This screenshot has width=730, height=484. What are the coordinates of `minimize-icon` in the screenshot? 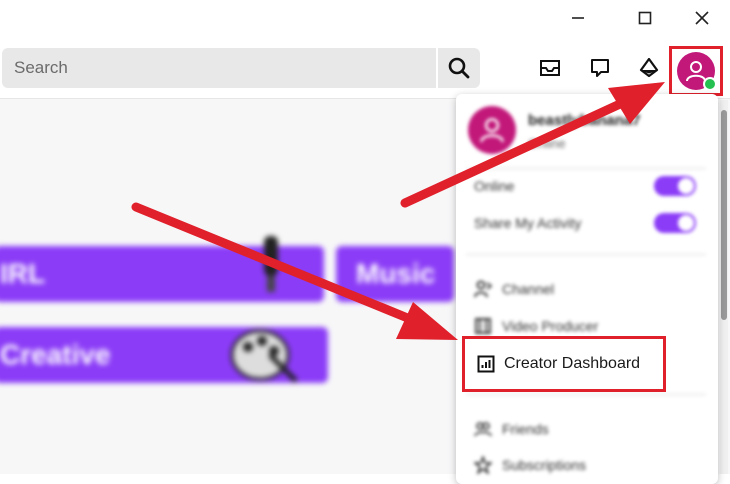 It's located at (578, 18).